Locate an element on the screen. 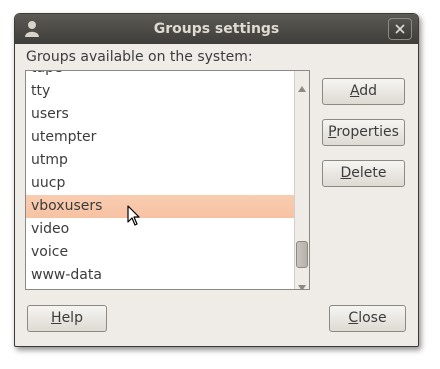 This screenshot has width=440, height=369. list-item: video is located at coordinates (160, 229).